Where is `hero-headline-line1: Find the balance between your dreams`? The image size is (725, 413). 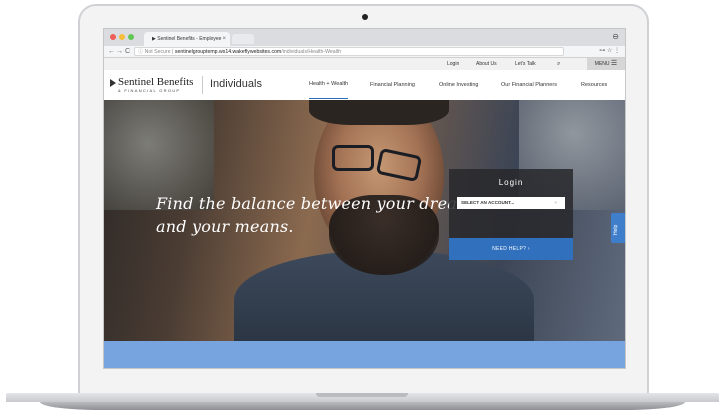 hero-headline-line1: Find the balance between your dreams is located at coordinates (318, 203).